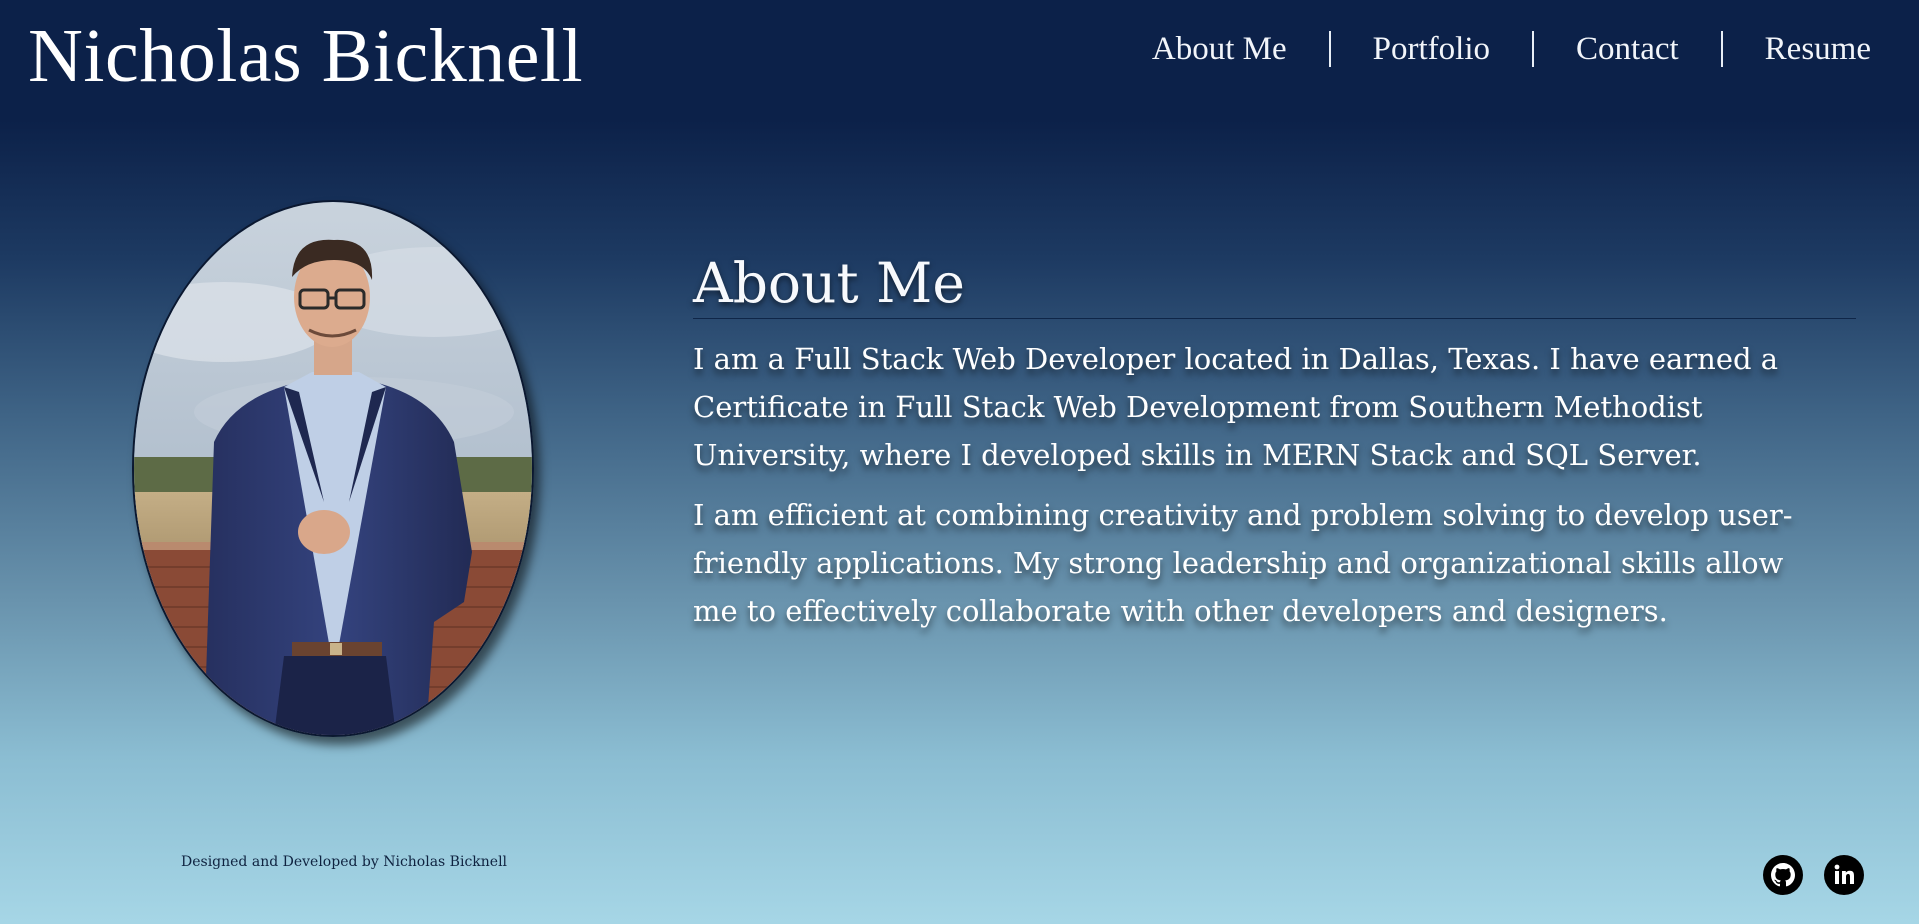  I want to click on linkedin-icon, so click(1844, 875).